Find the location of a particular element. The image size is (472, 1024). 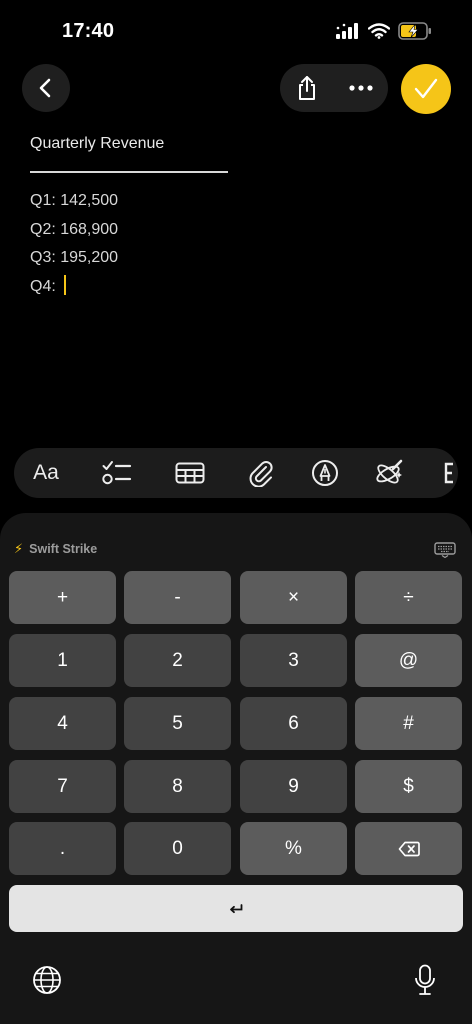

more-format-button is located at coordinates (449, 473).